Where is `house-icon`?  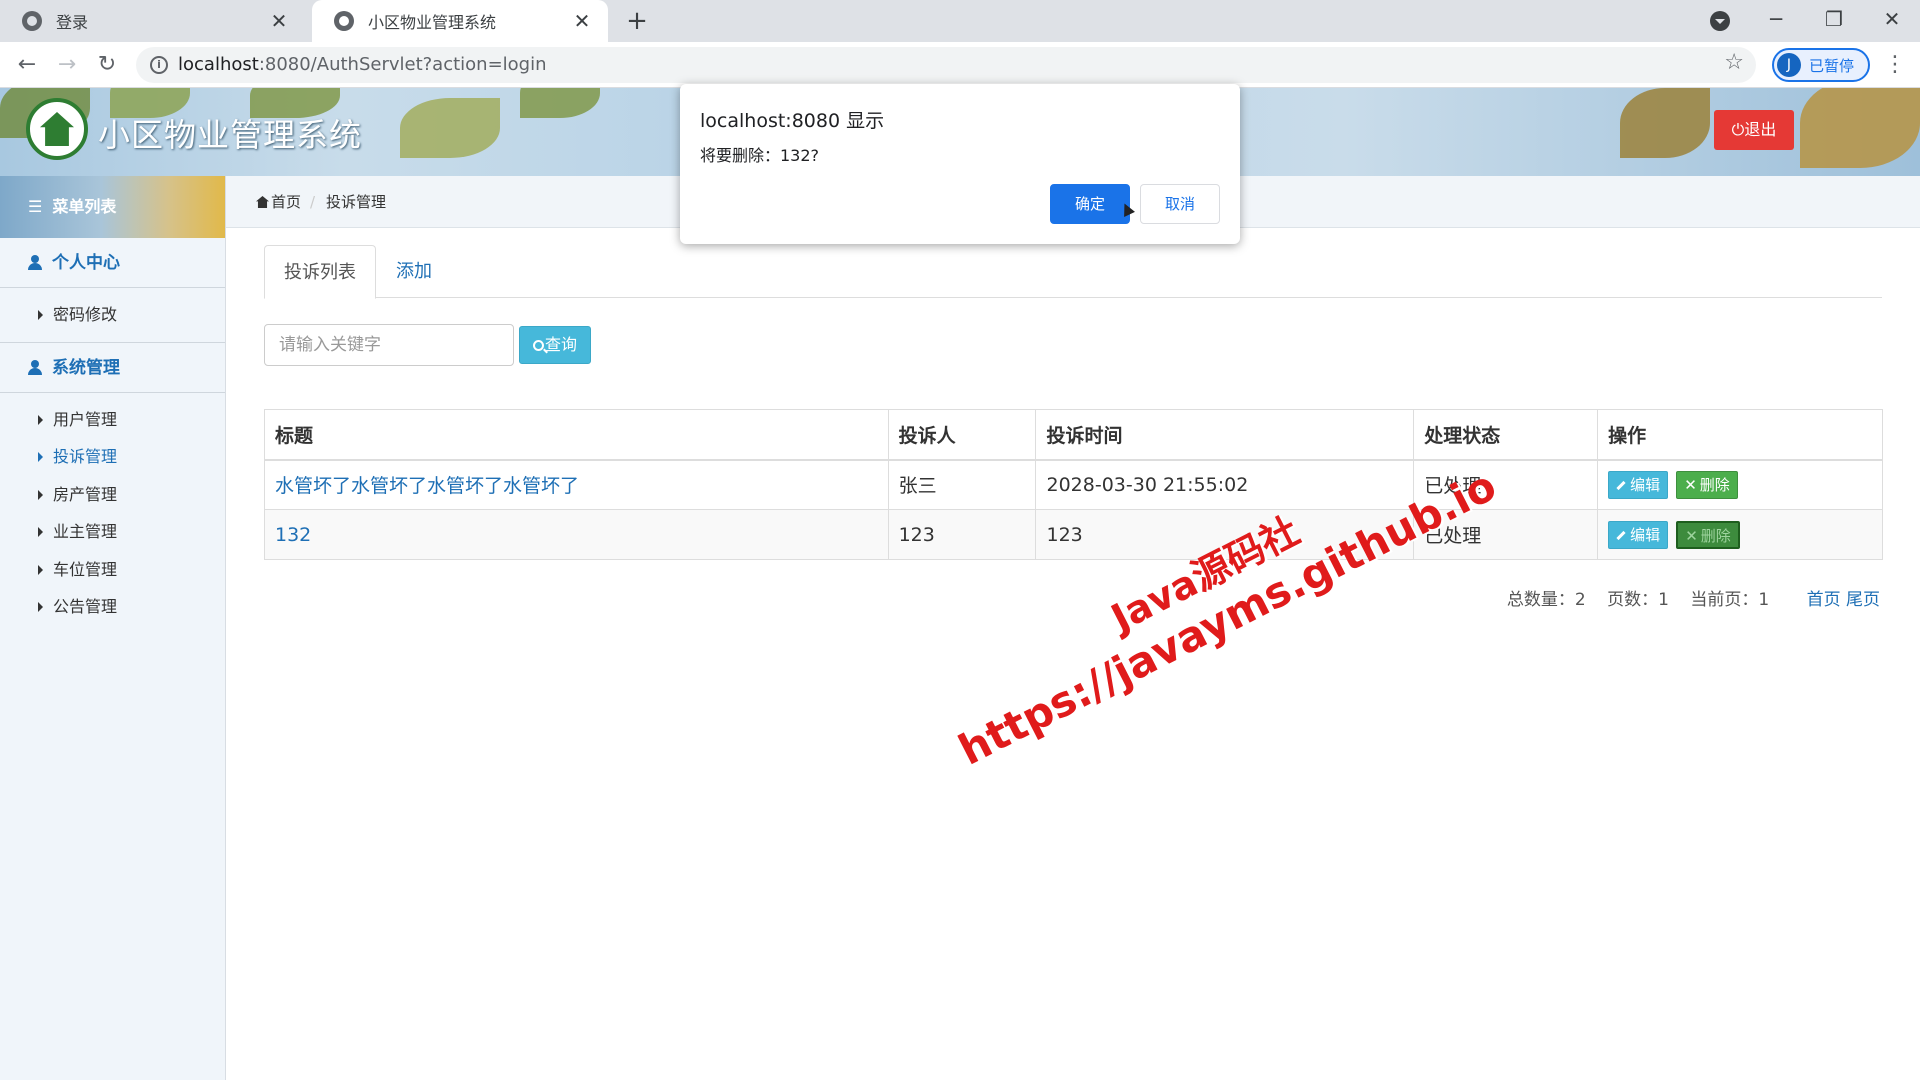
house-icon is located at coordinates (57, 129).